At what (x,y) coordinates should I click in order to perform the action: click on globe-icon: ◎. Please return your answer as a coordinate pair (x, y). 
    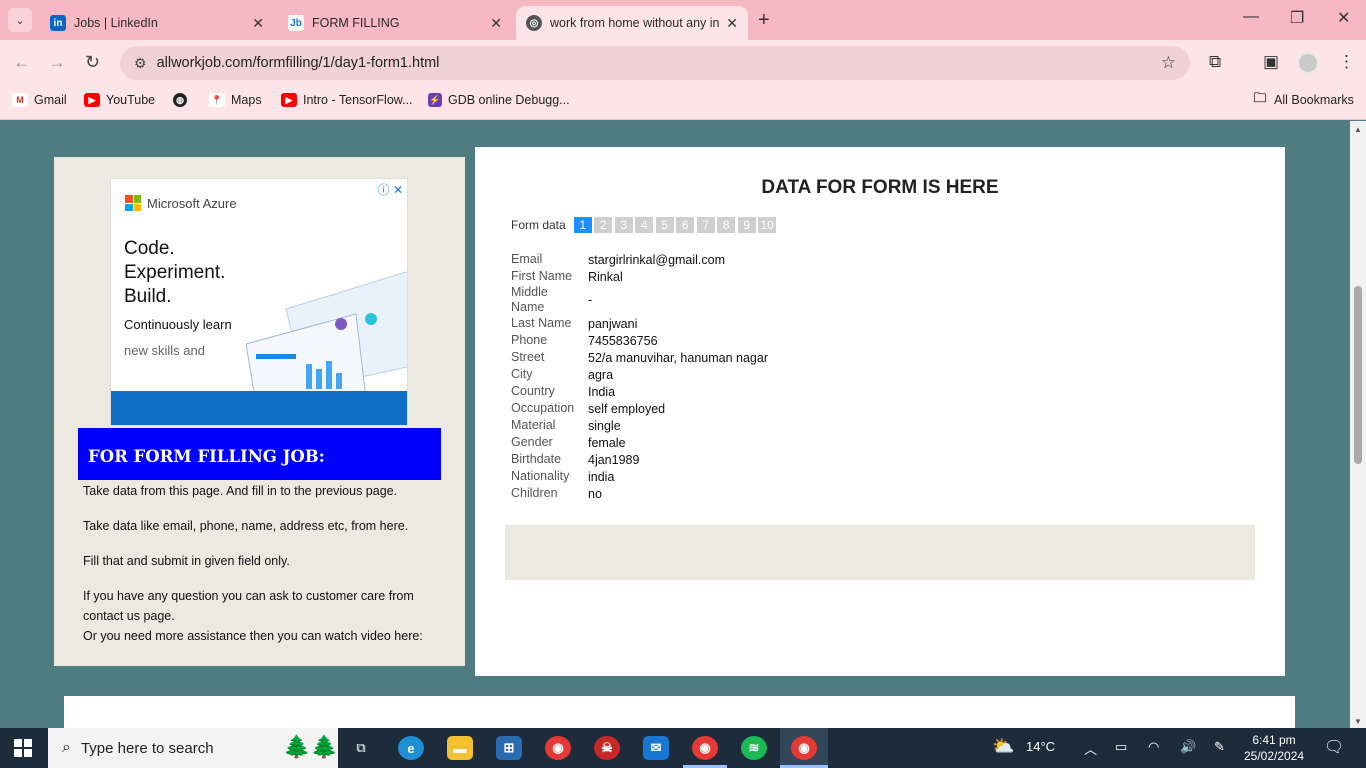
    Looking at the image, I should click on (534, 23).